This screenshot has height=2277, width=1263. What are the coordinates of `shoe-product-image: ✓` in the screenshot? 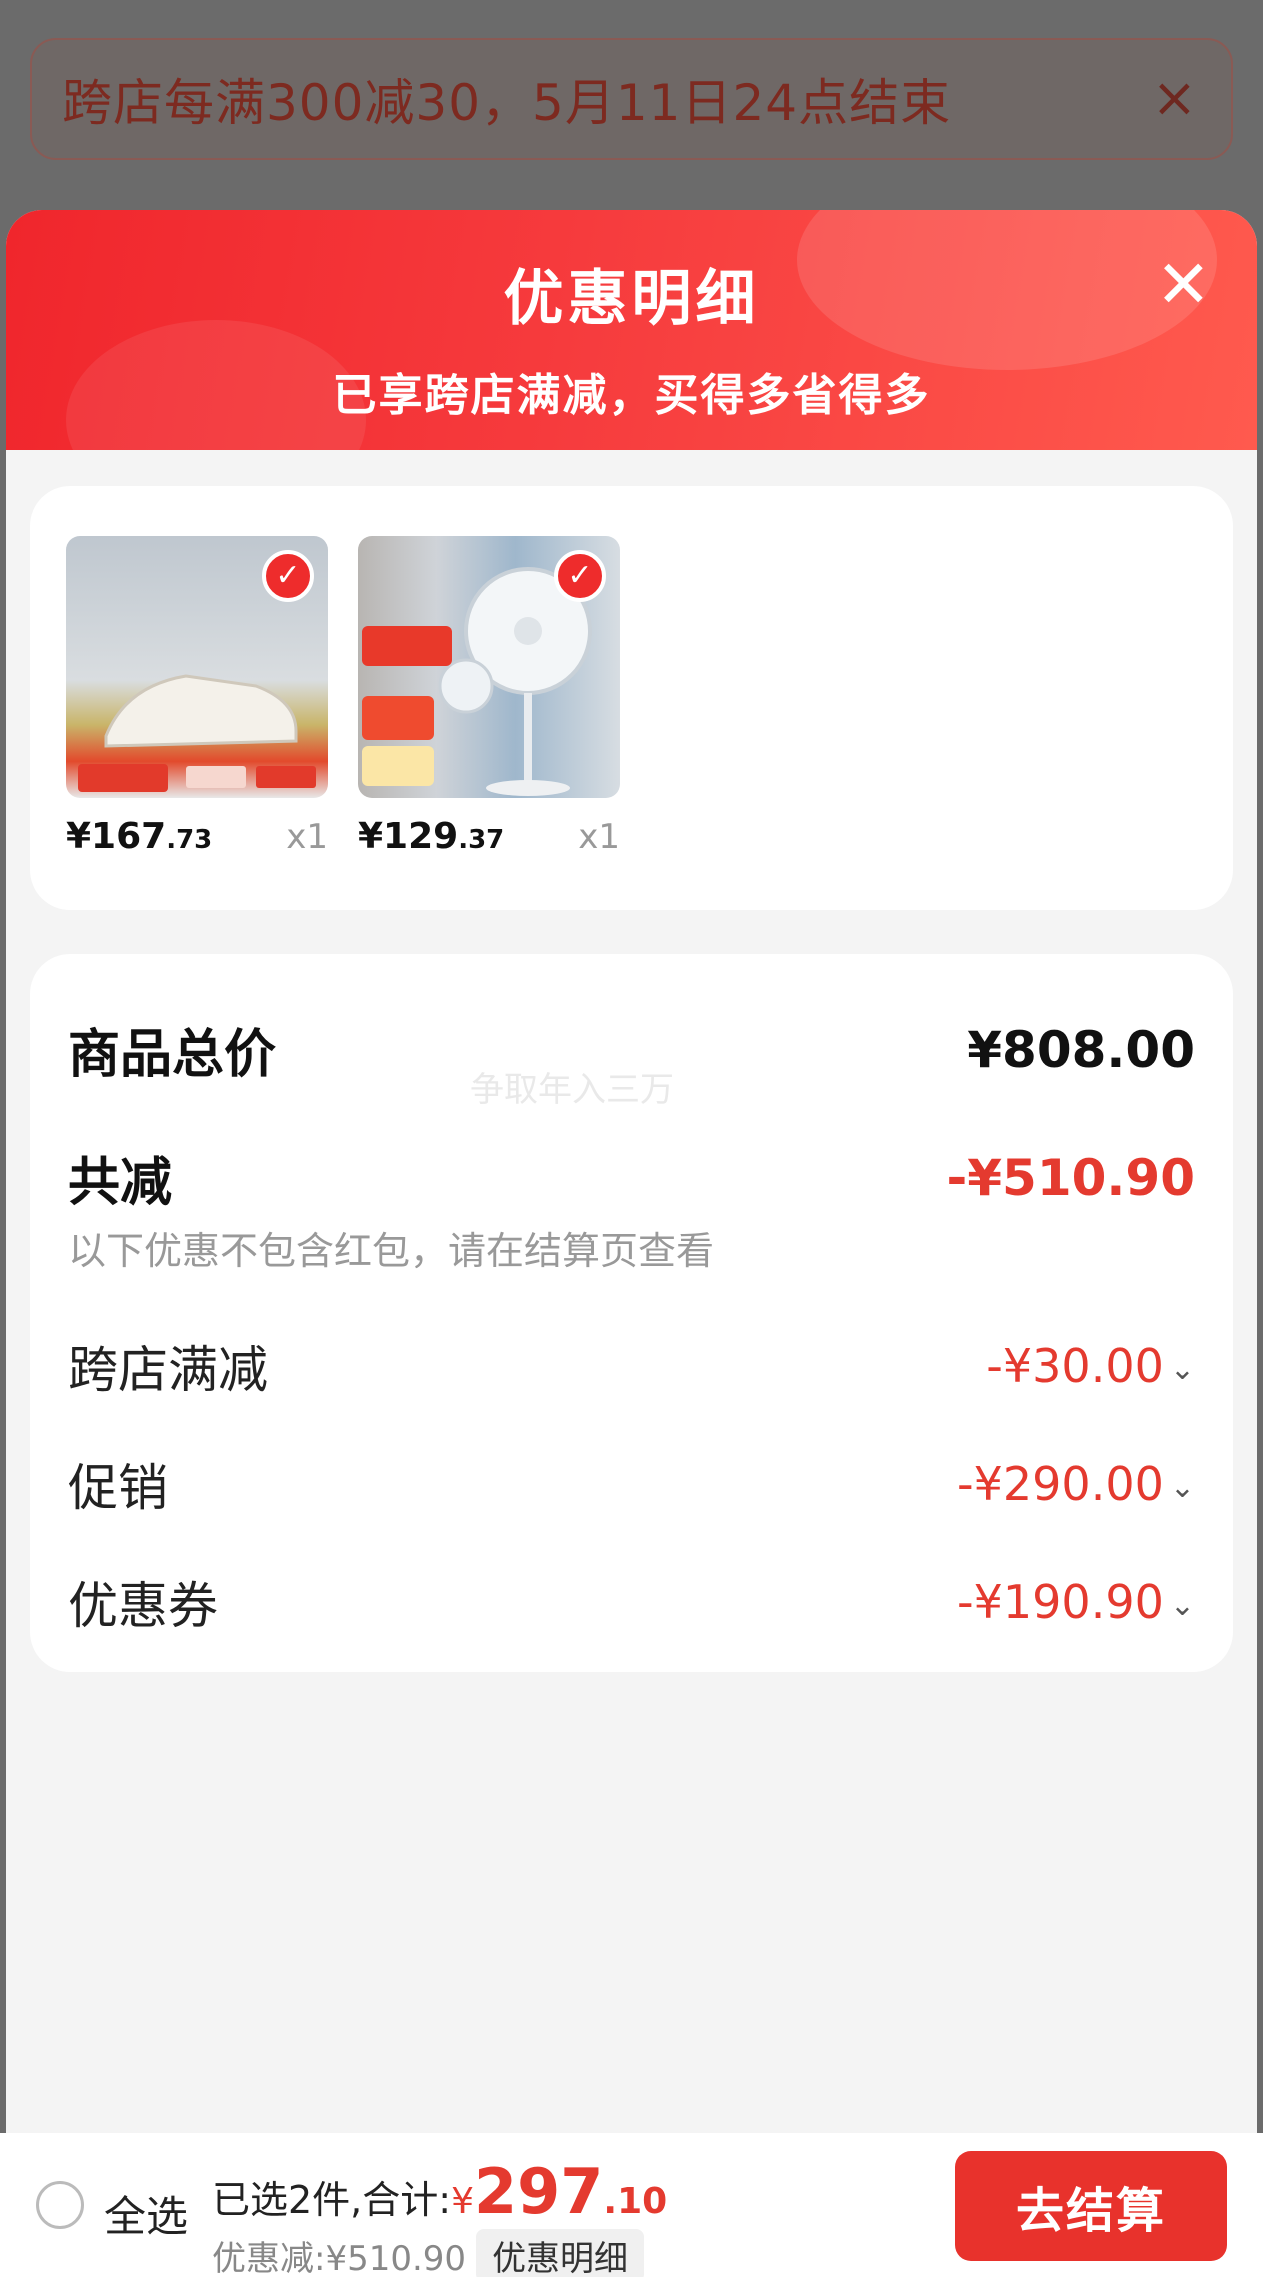 It's located at (197, 667).